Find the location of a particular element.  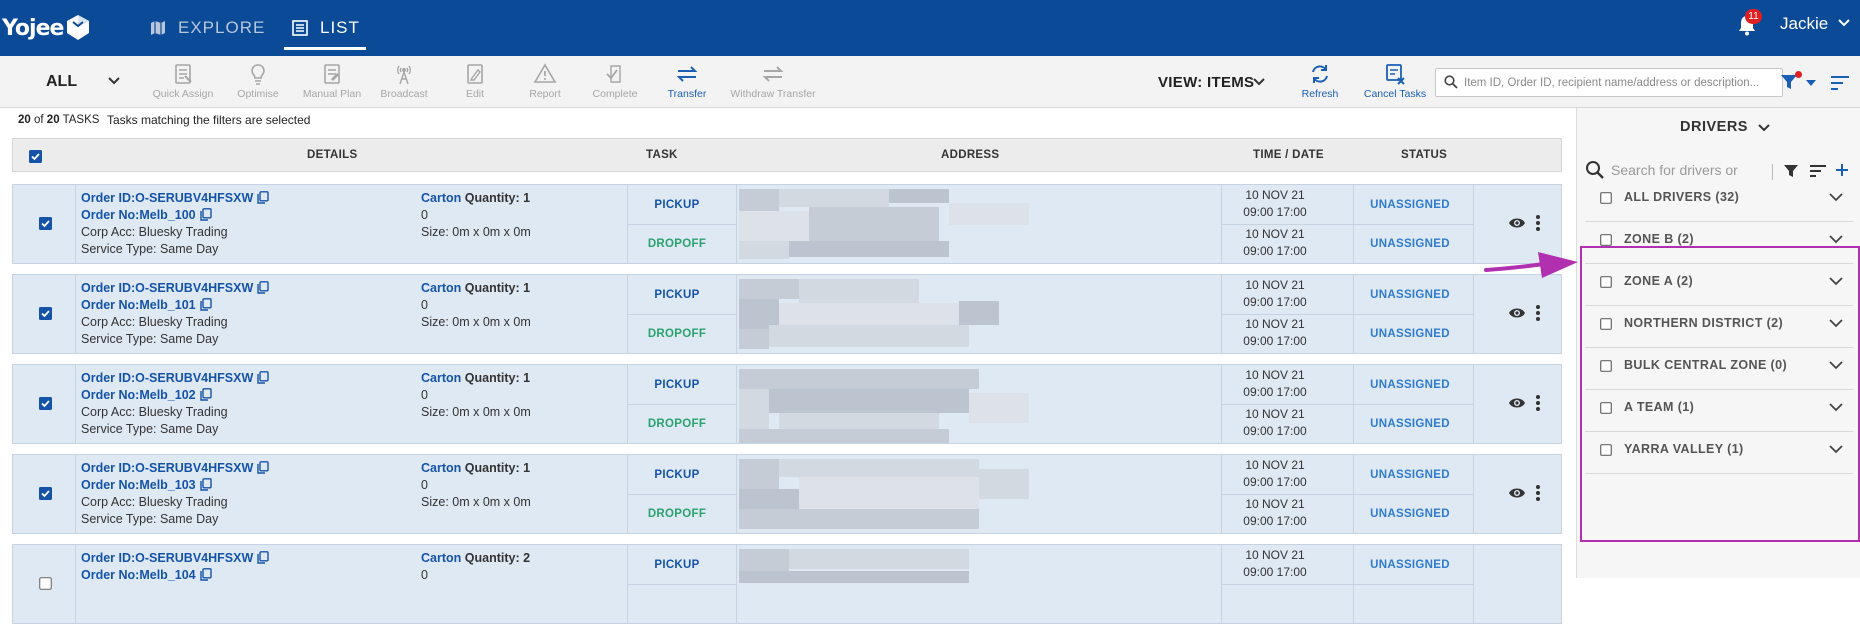

quantity-sub: 0 is located at coordinates (424, 305).